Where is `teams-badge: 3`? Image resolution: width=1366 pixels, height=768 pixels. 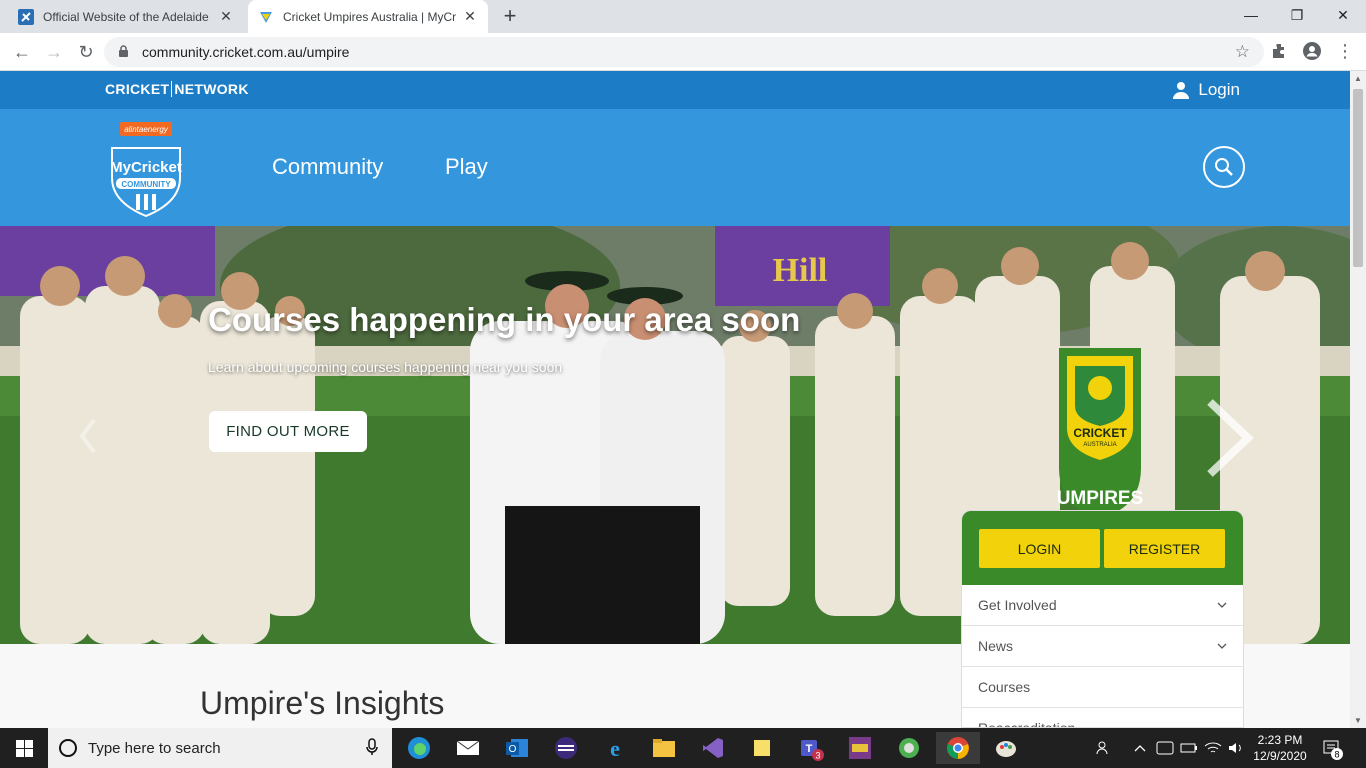
teams-badge: 3 is located at coordinates (817, 756).